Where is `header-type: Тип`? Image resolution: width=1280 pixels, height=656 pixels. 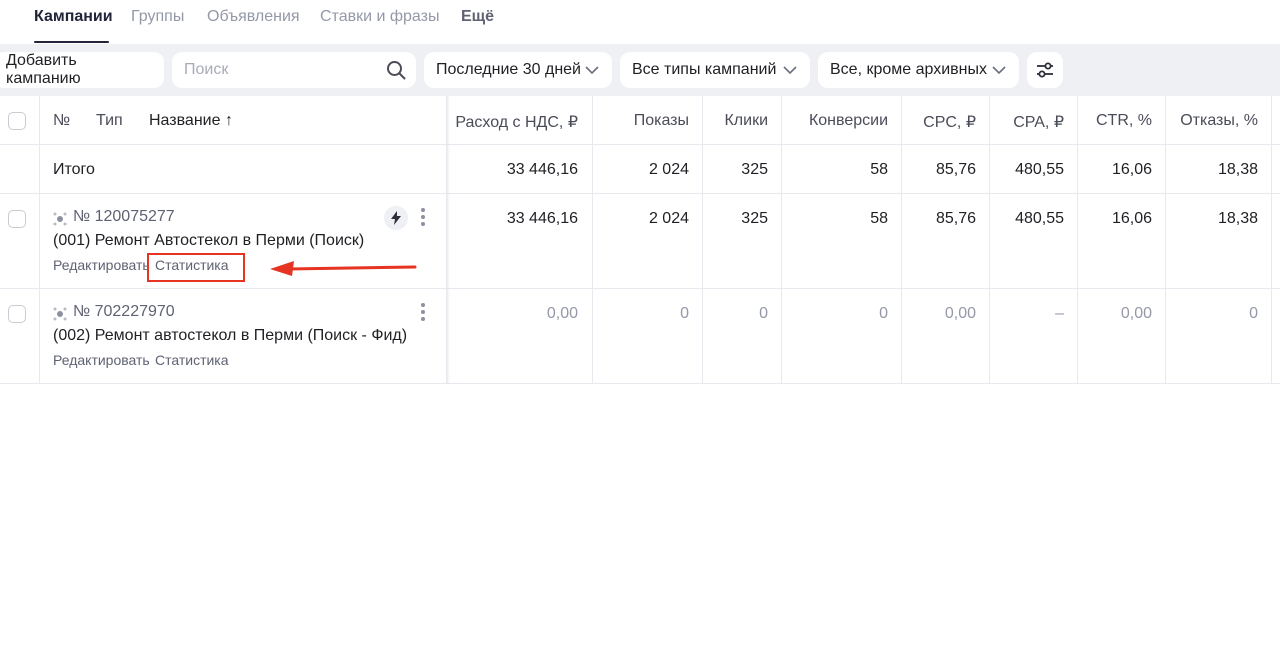
header-type: Тип is located at coordinates (109, 121).